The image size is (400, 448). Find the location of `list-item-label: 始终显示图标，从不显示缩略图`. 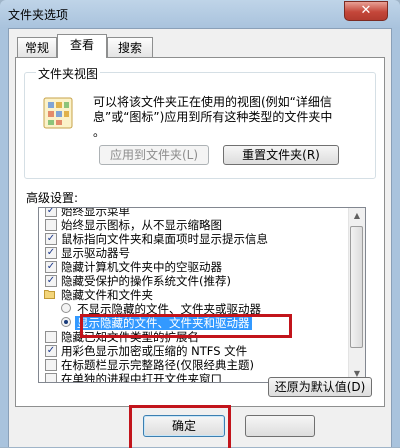

list-item-label: 始终显示图标，从不显示缩略图 is located at coordinates (141, 225).